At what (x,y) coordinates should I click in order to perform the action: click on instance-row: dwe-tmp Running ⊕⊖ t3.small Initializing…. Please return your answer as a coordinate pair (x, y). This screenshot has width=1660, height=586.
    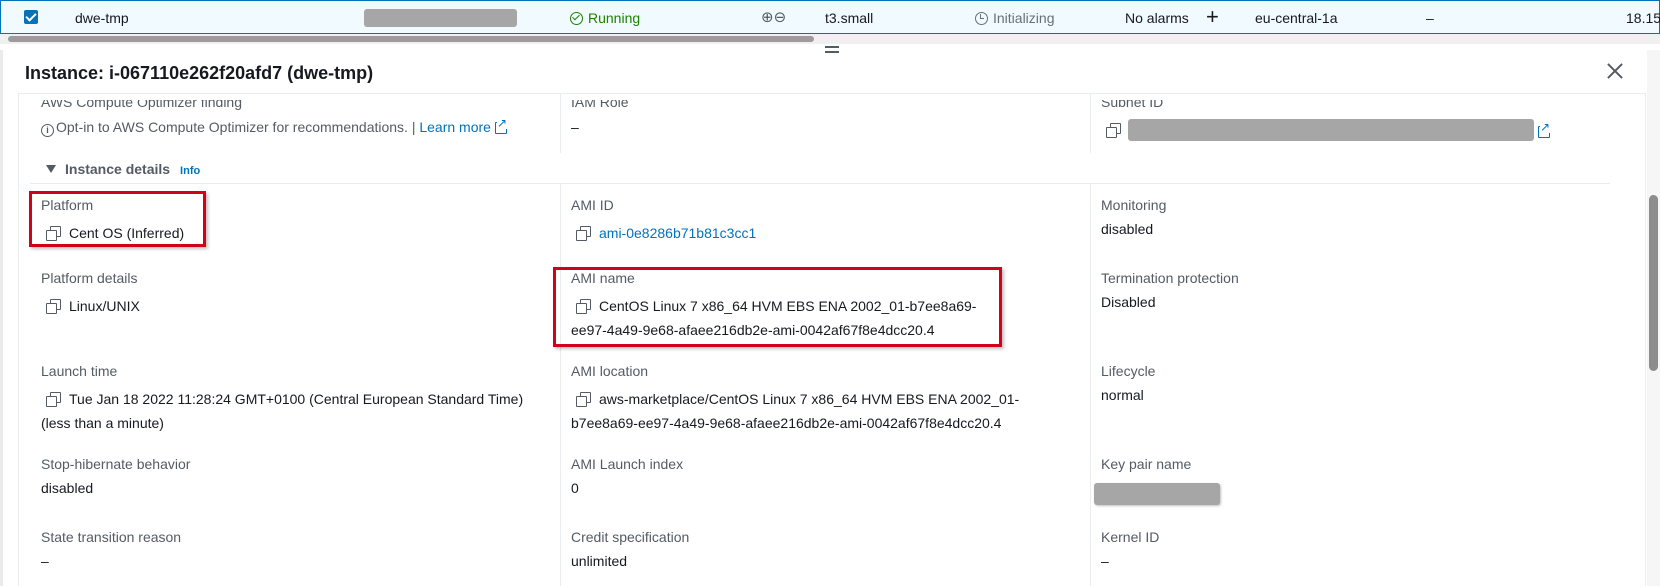
    Looking at the image, I should click on (830, 17).